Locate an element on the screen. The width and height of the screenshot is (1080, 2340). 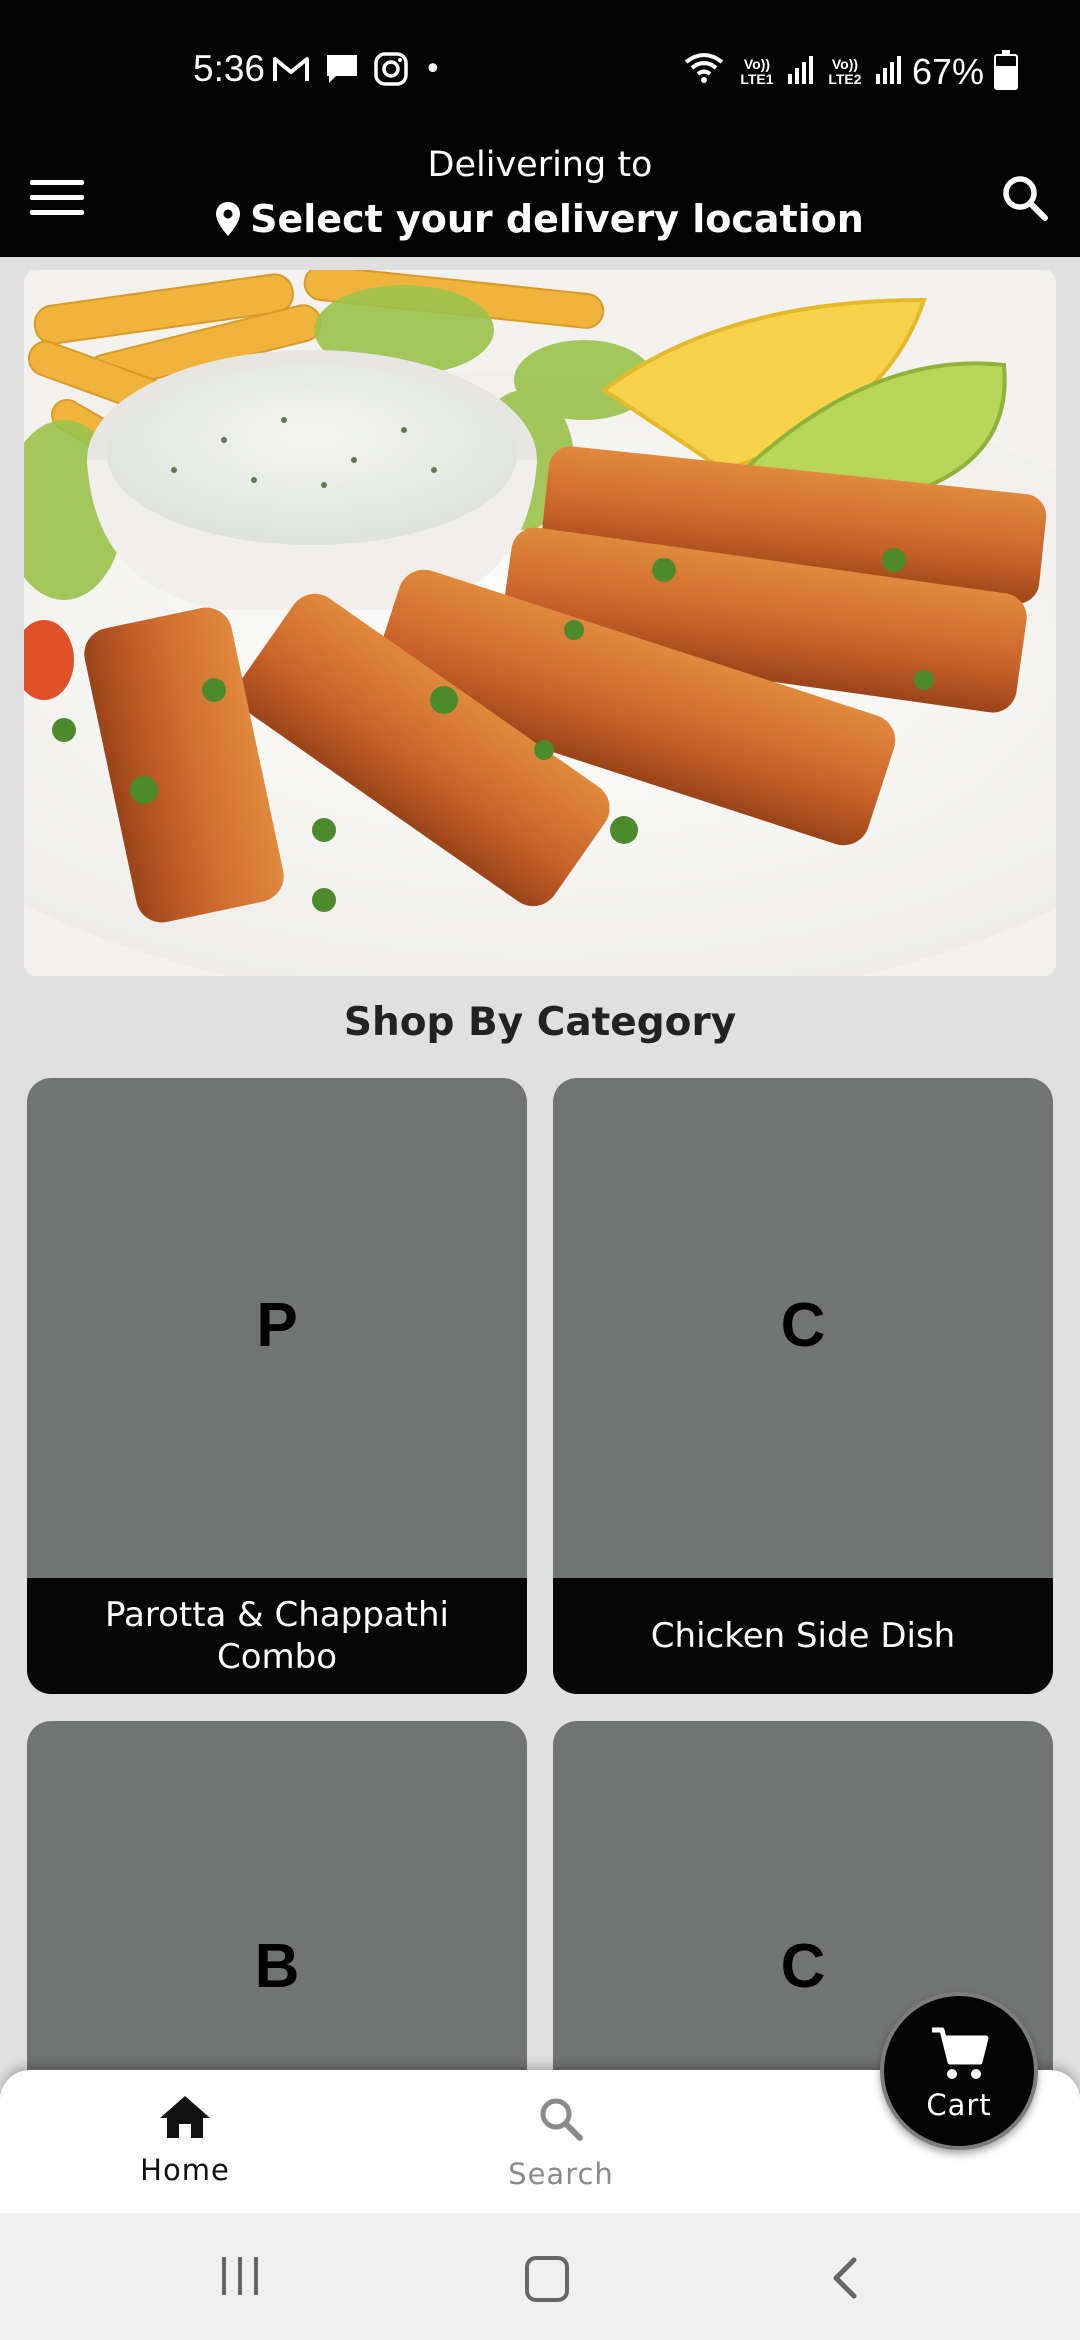
nav-search: Search is located at coordinates (561, 2142).